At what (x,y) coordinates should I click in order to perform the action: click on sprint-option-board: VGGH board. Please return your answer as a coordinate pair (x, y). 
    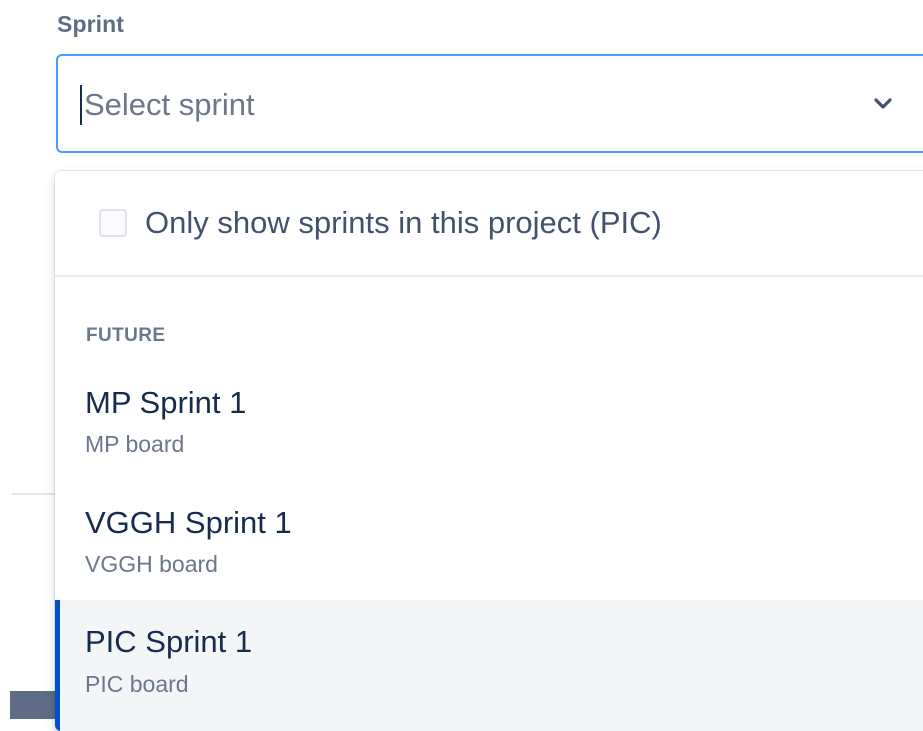
    Looking at the image, I should click on (151, 564).